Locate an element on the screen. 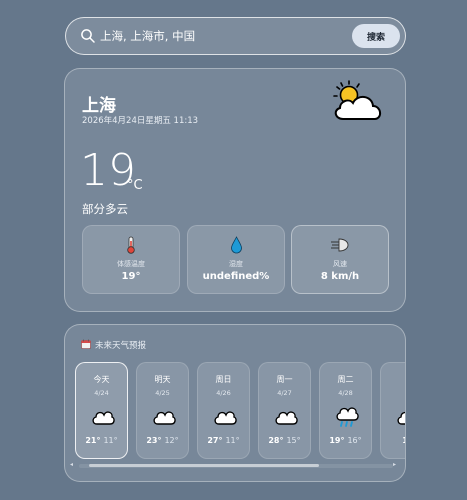  feels-like-stat: 体感温度 19° is located at coordinates (131, 259).